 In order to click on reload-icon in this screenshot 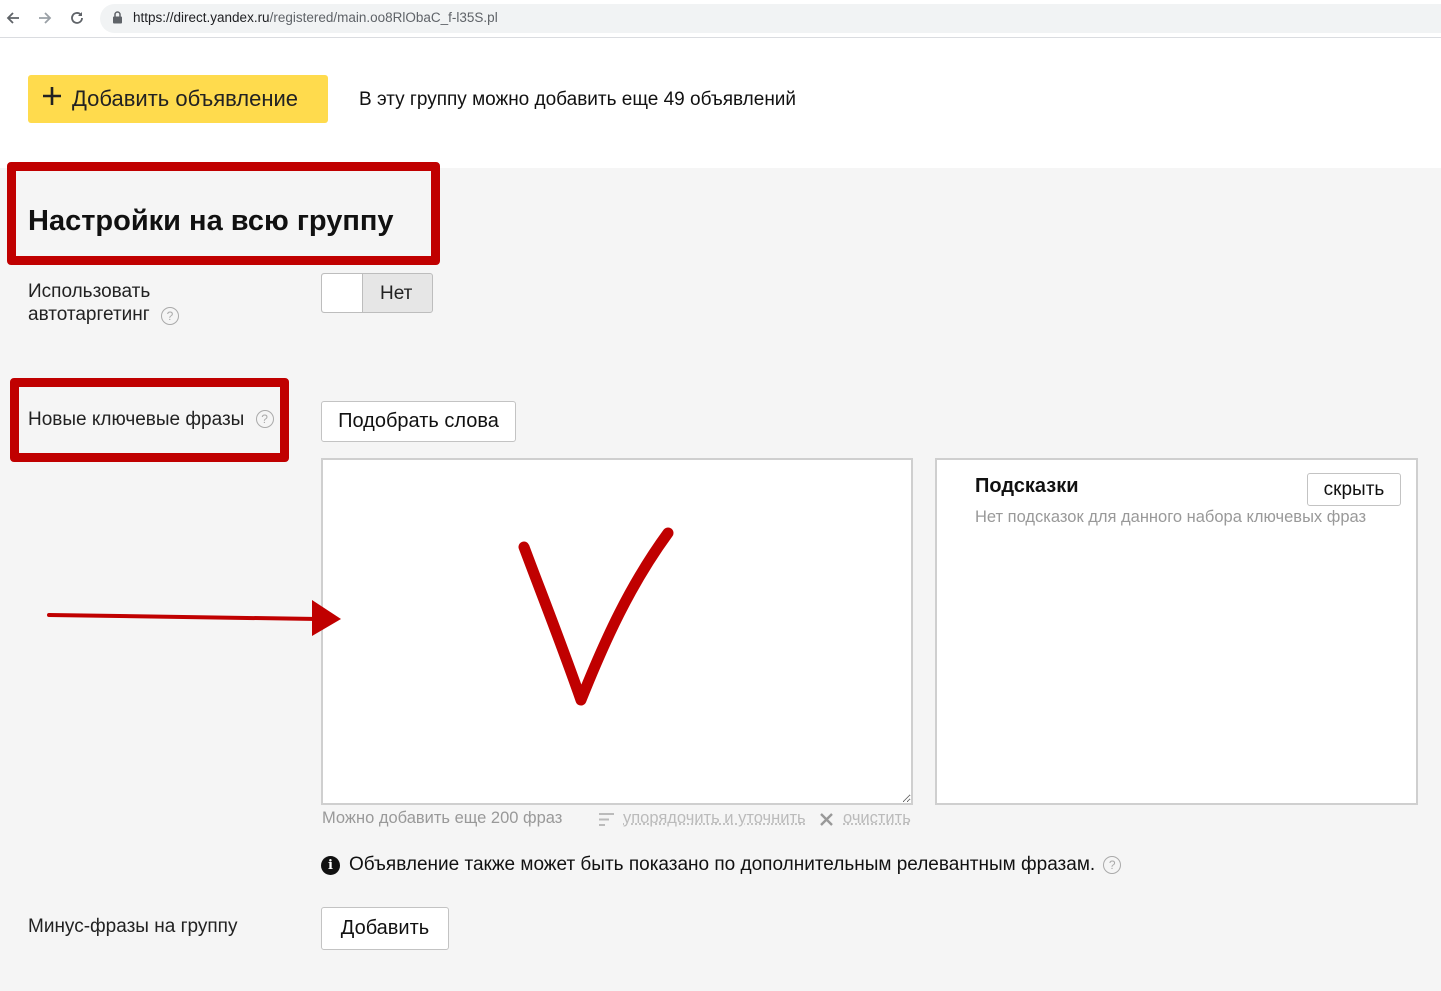, I will do `click(77, 18)`.